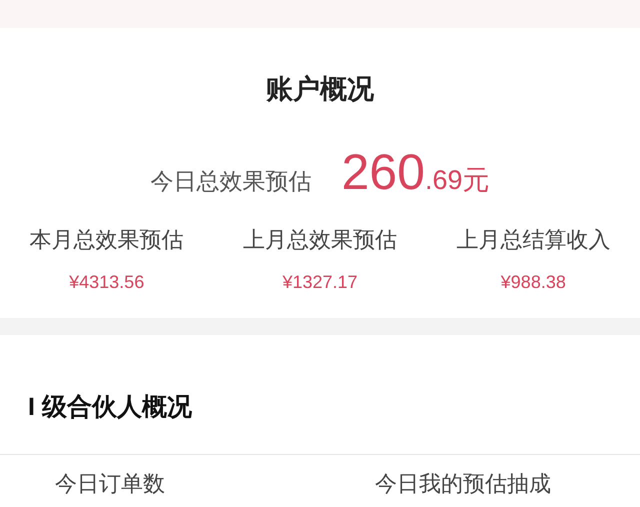  Describe the element at coordinates (110, 407) in the screenshot. I see `section-title: I 级合伙人概况` at that location.